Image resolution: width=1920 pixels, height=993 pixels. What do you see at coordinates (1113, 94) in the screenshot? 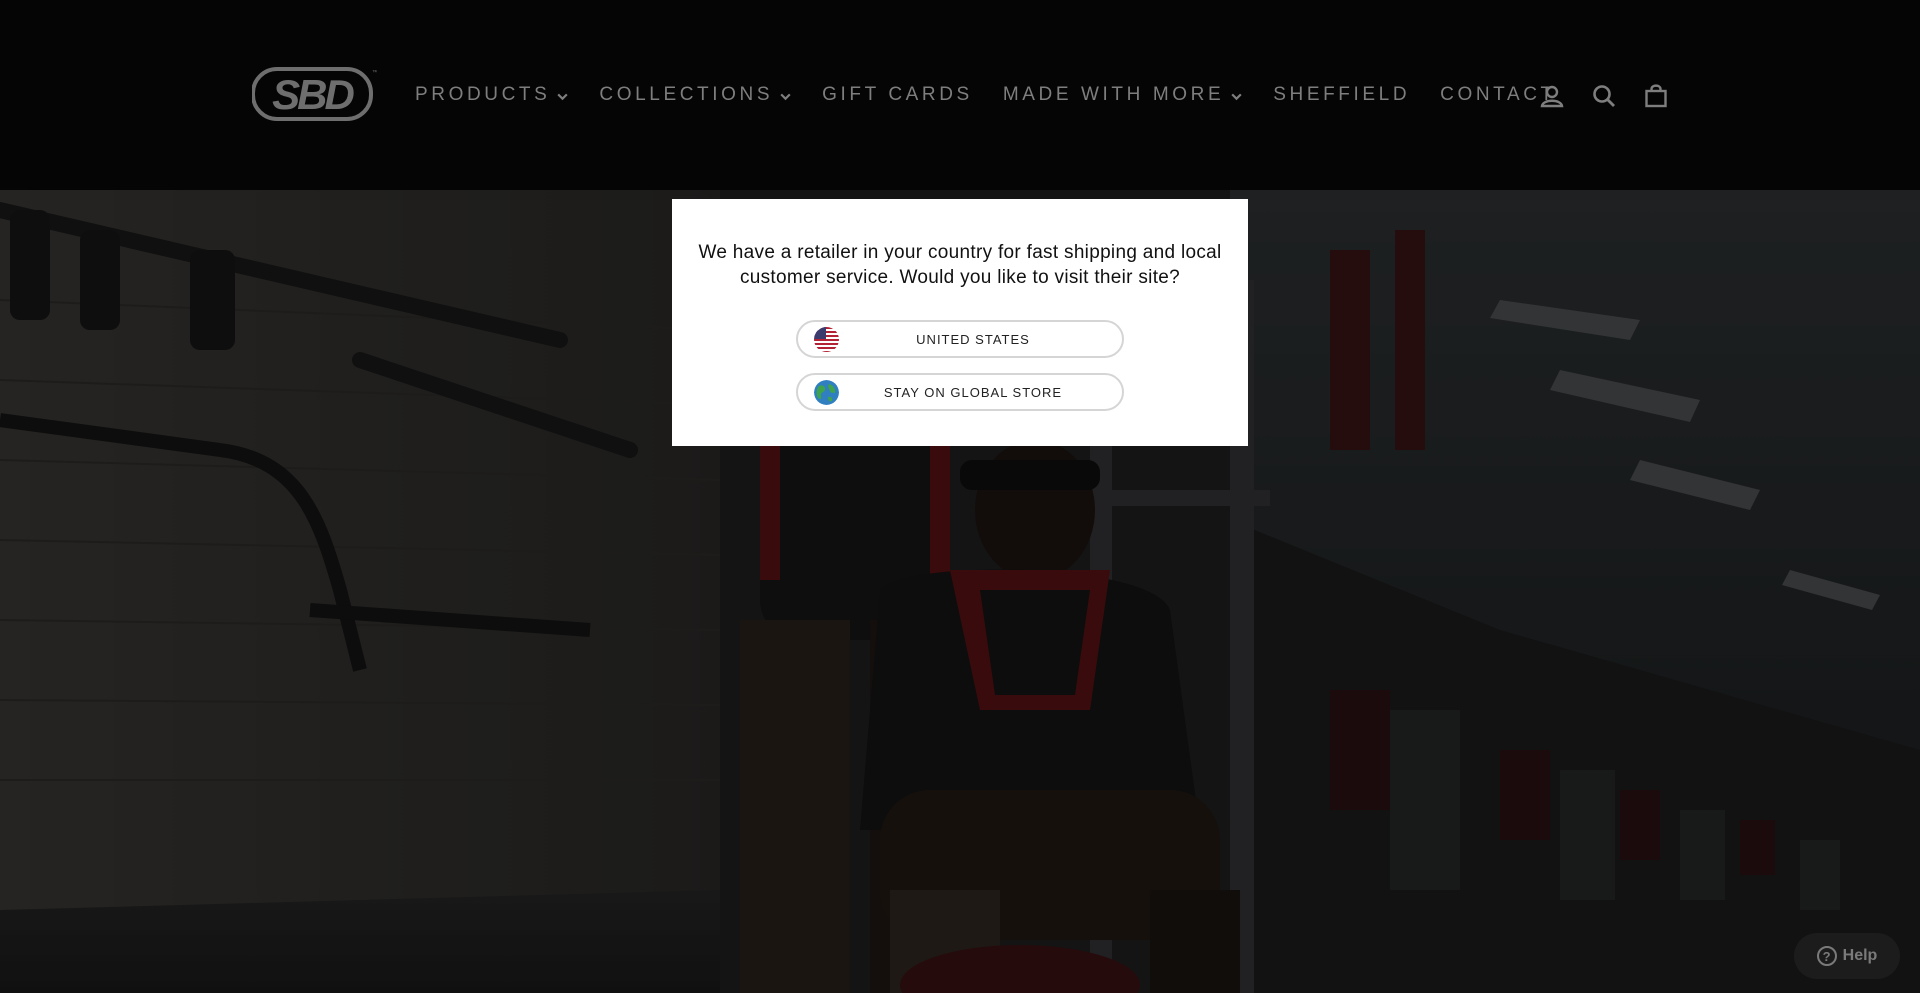
I see `nav-made-with-more-label: MADE WITH MORE` at bounding box center [1113, 94].